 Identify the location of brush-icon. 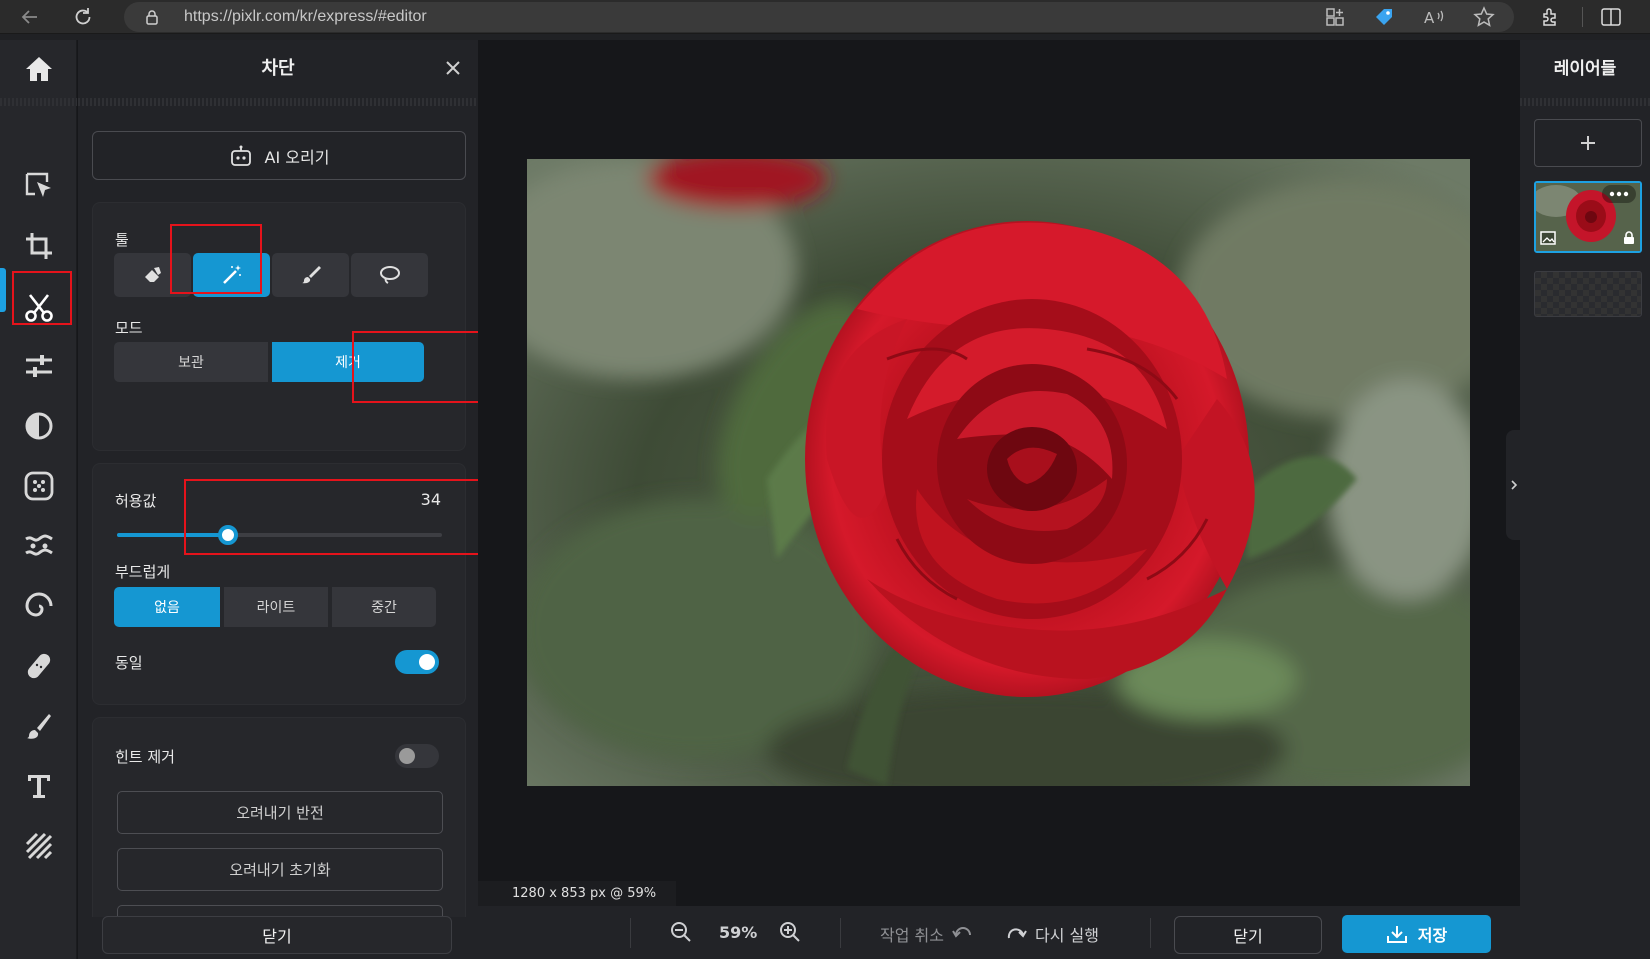
(39, 726).